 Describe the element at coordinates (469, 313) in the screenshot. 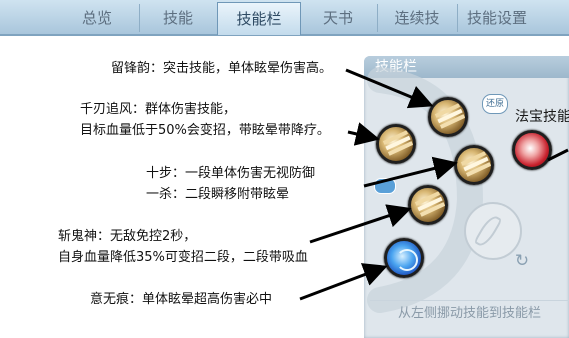

I see `panel-hint: 从左侧挪动技能到技能栏` at that location.